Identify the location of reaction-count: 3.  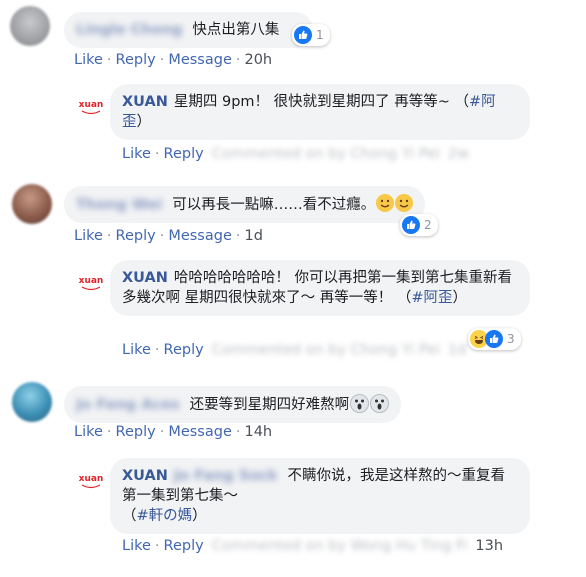
(511, 339).